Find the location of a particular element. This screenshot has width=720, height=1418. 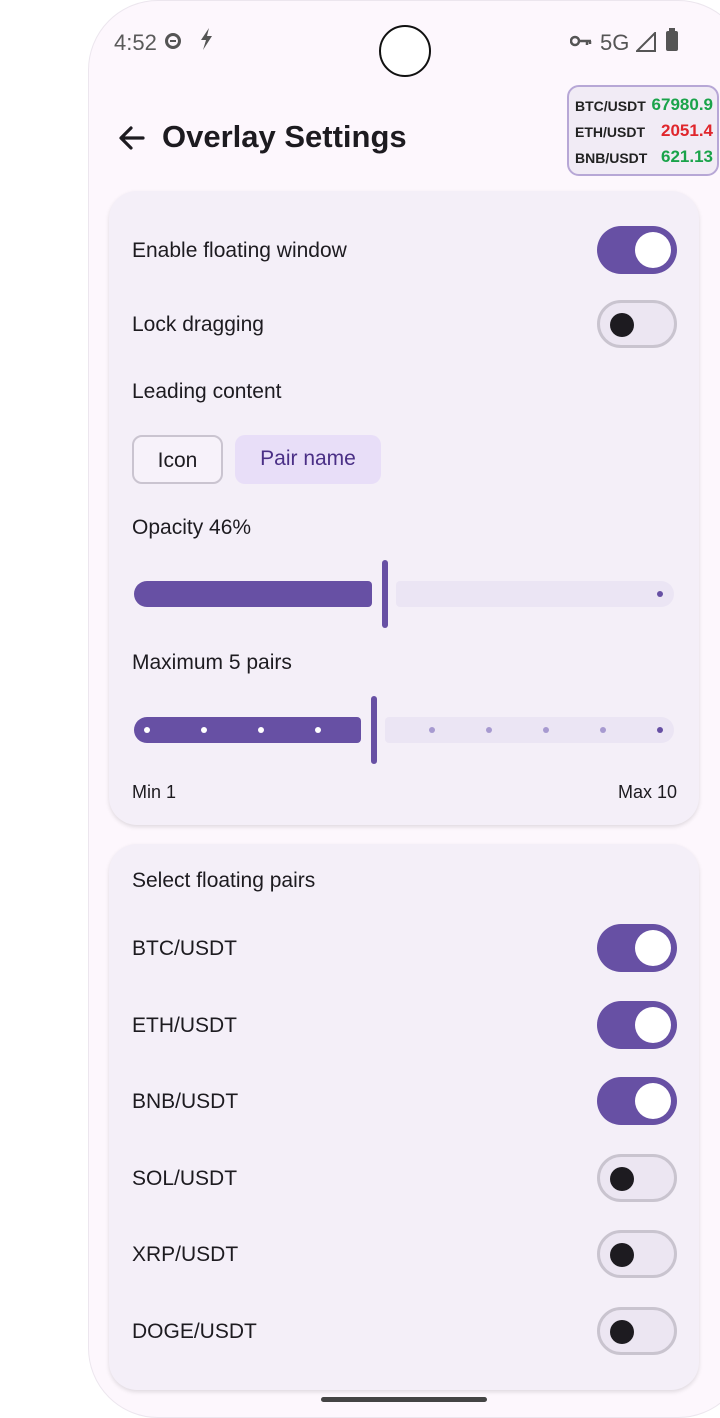

max-pairs-slider-thumb is located at coordinates (374, 730).